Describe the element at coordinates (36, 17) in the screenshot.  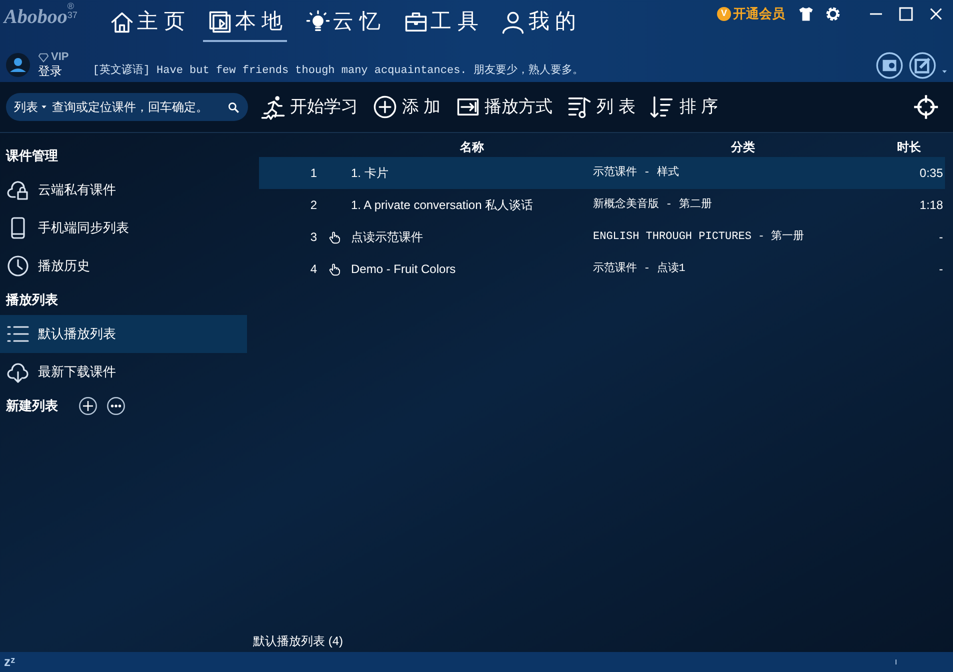
I see `logo-text: Aboboo` at that location.